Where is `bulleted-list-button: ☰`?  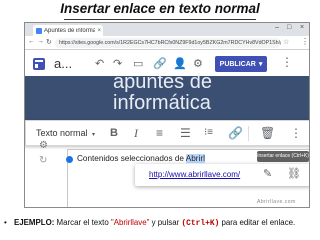 bulleted-list-button: ☰ is located at coordinates (185, 133).